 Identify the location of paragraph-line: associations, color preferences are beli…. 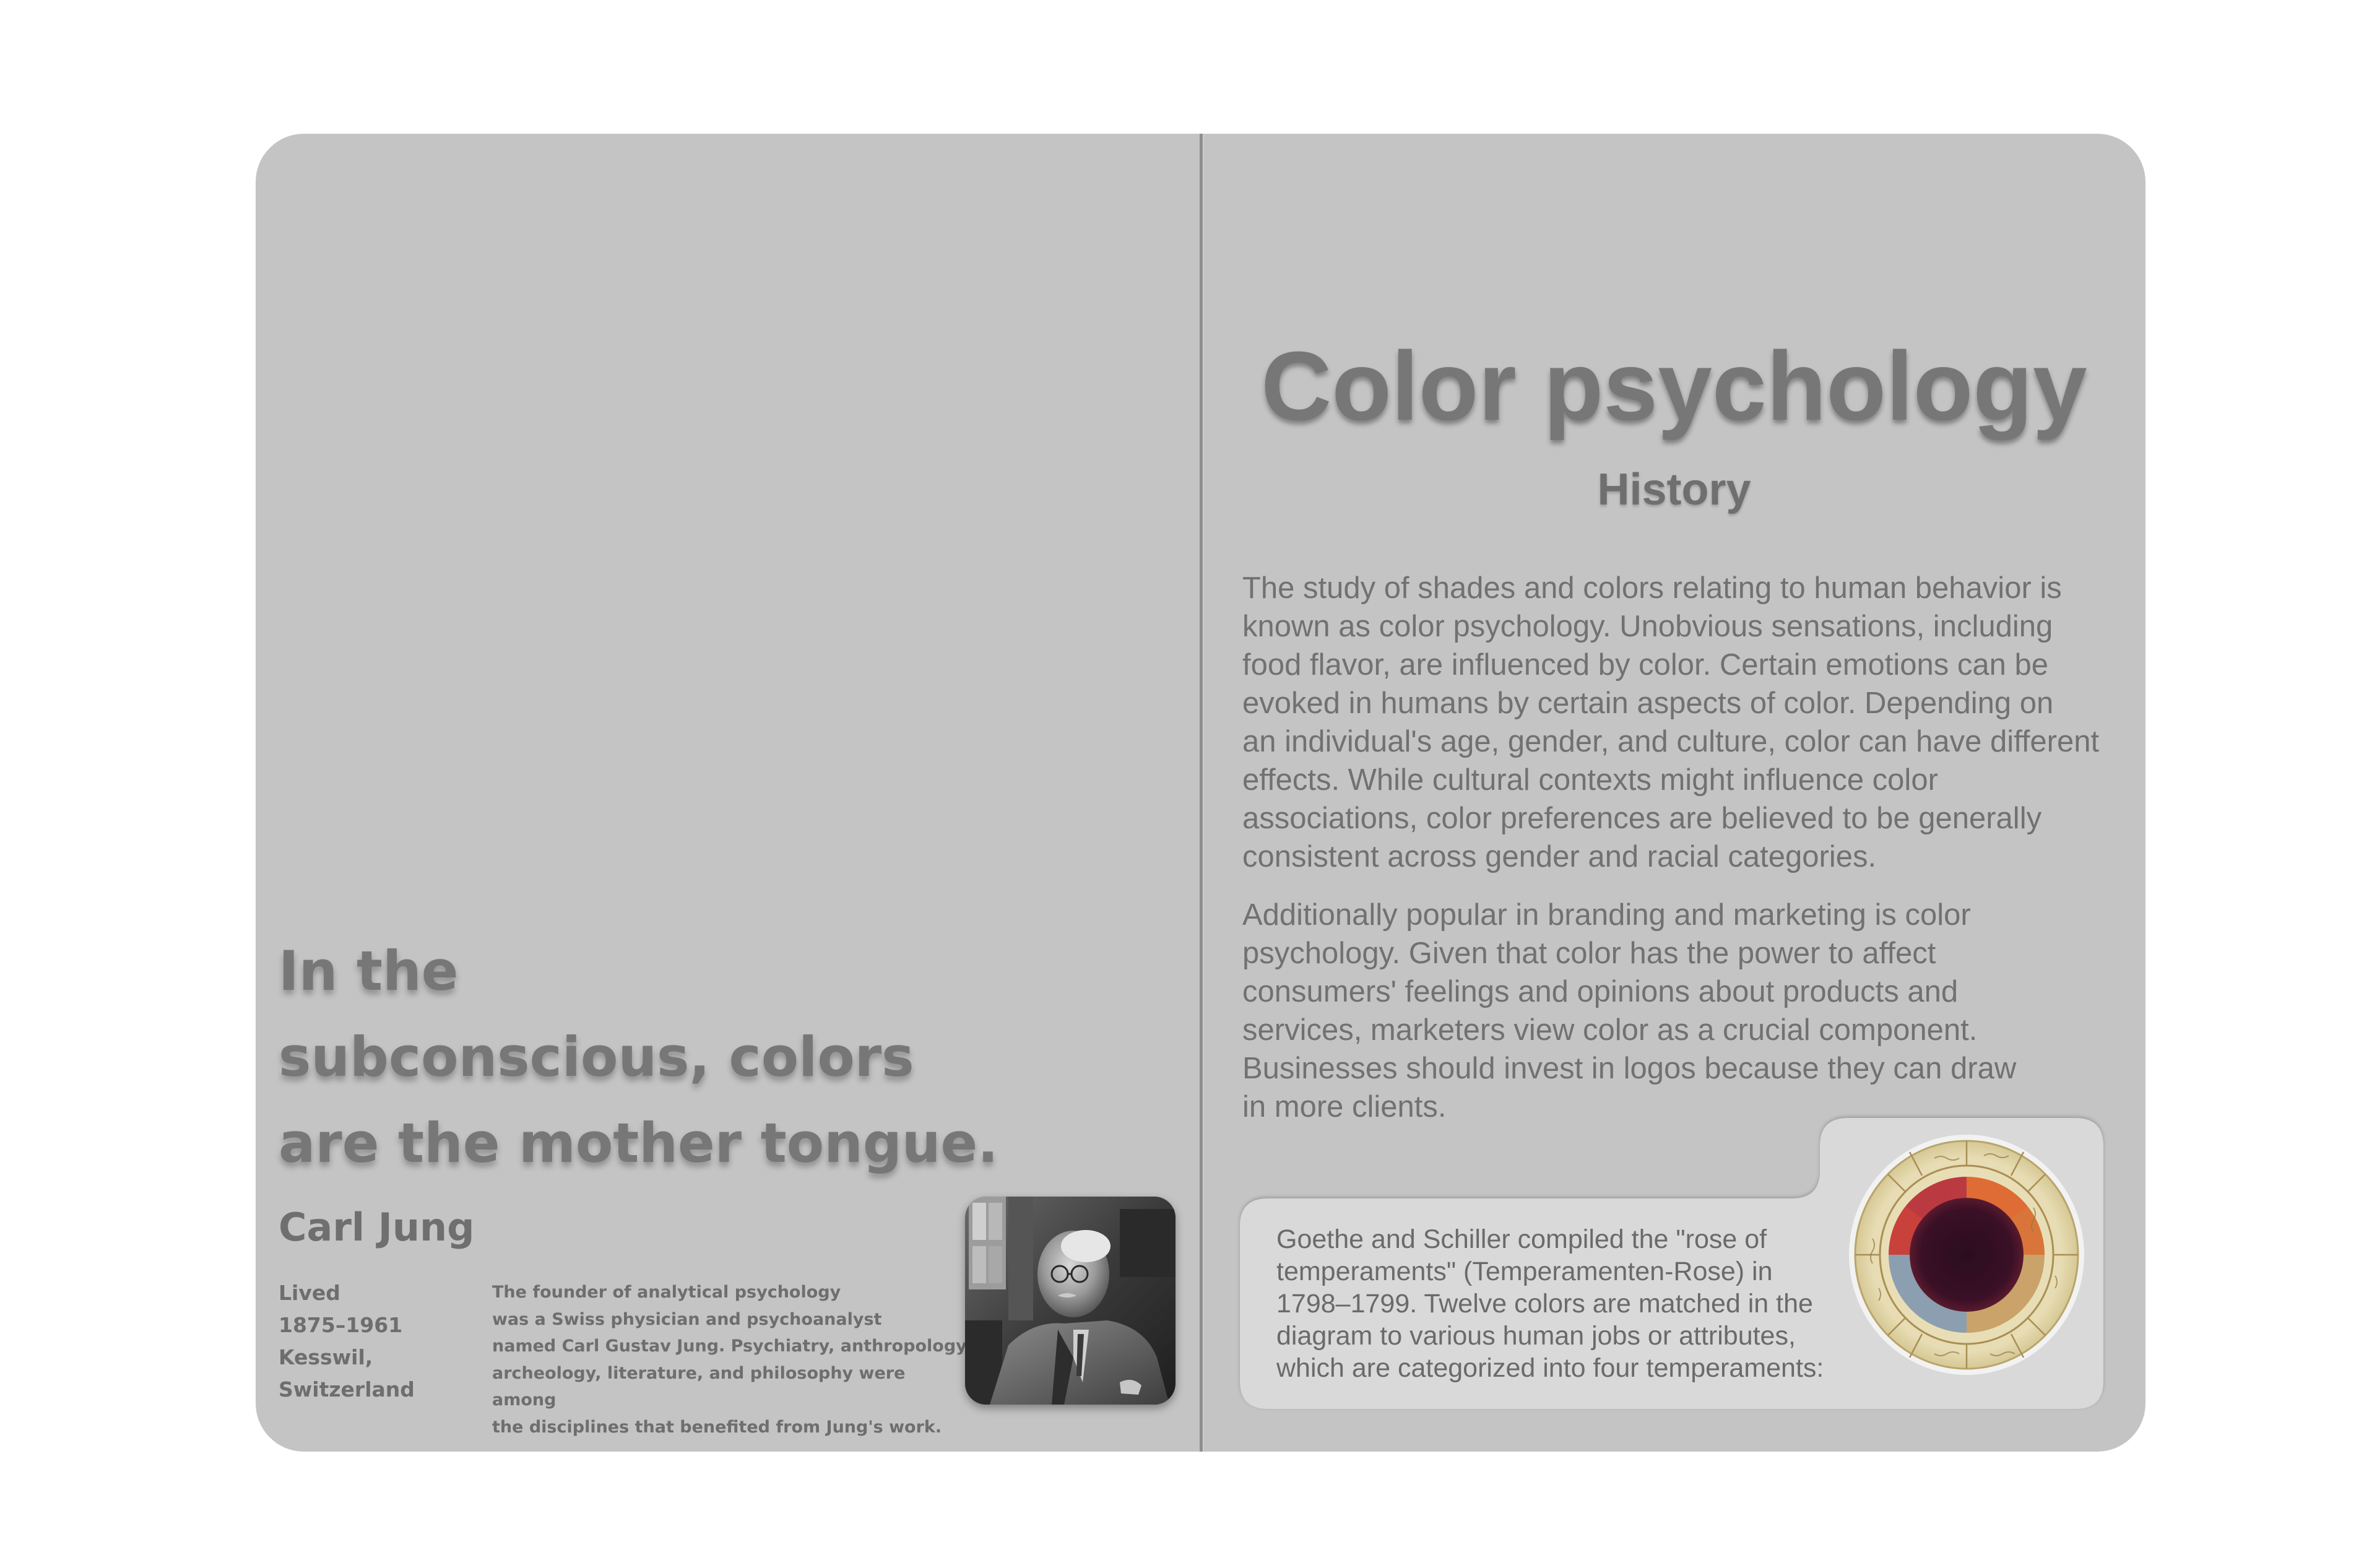
(1642, 818).